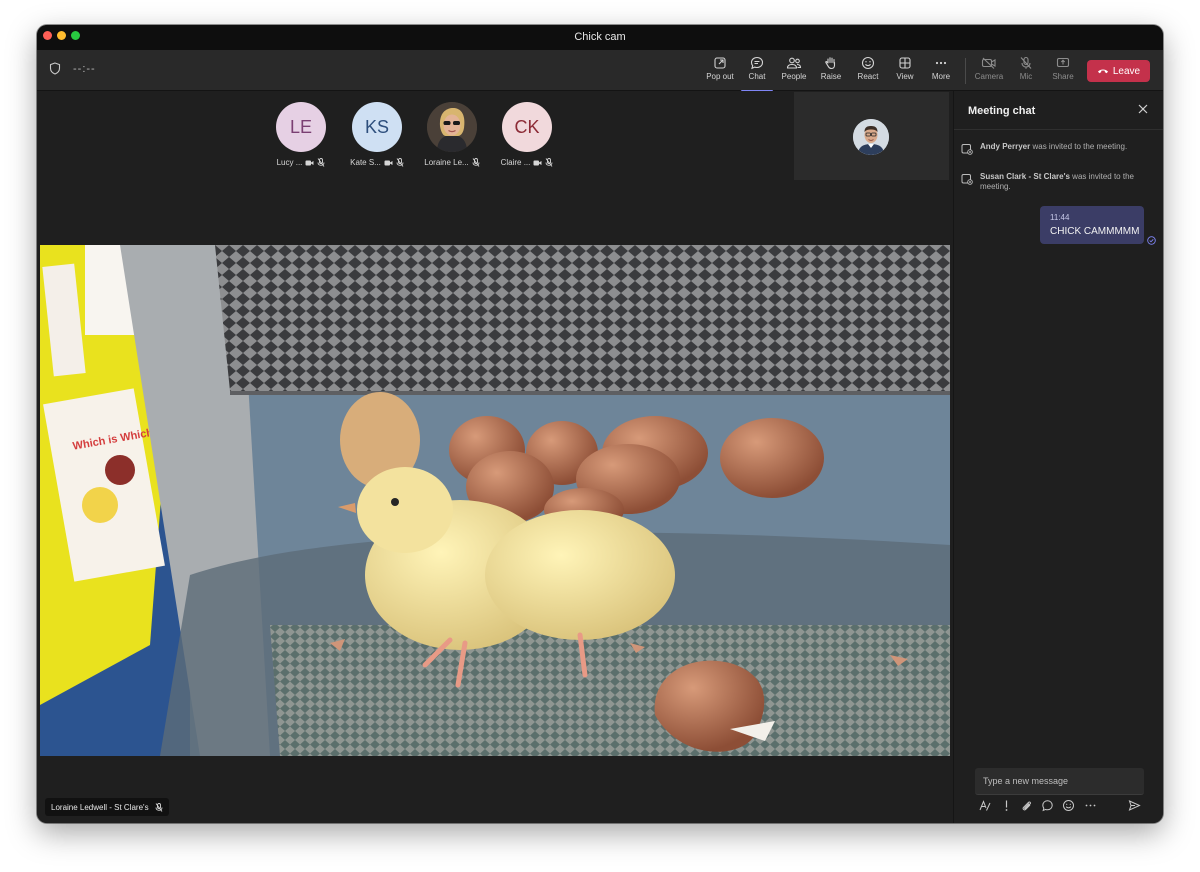 This screenshot has width=1200, height=872. What do you see at coordinates (1063, 62) in the screenshot?
I see `share-screen-icon` at bounding box center [1063, 62].